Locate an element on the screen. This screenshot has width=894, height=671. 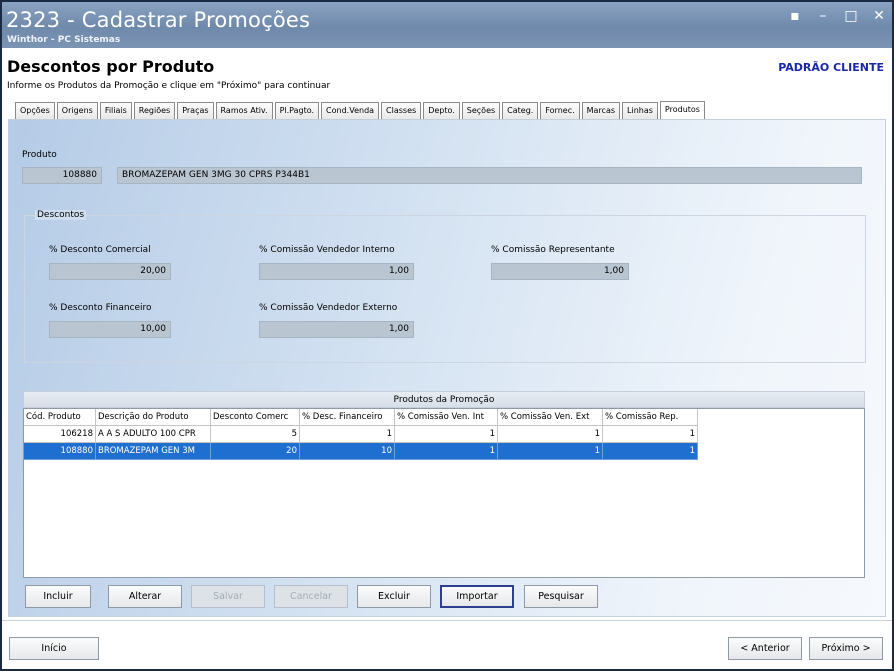
maximize-icon: □ is located at coordinates (851, 16).